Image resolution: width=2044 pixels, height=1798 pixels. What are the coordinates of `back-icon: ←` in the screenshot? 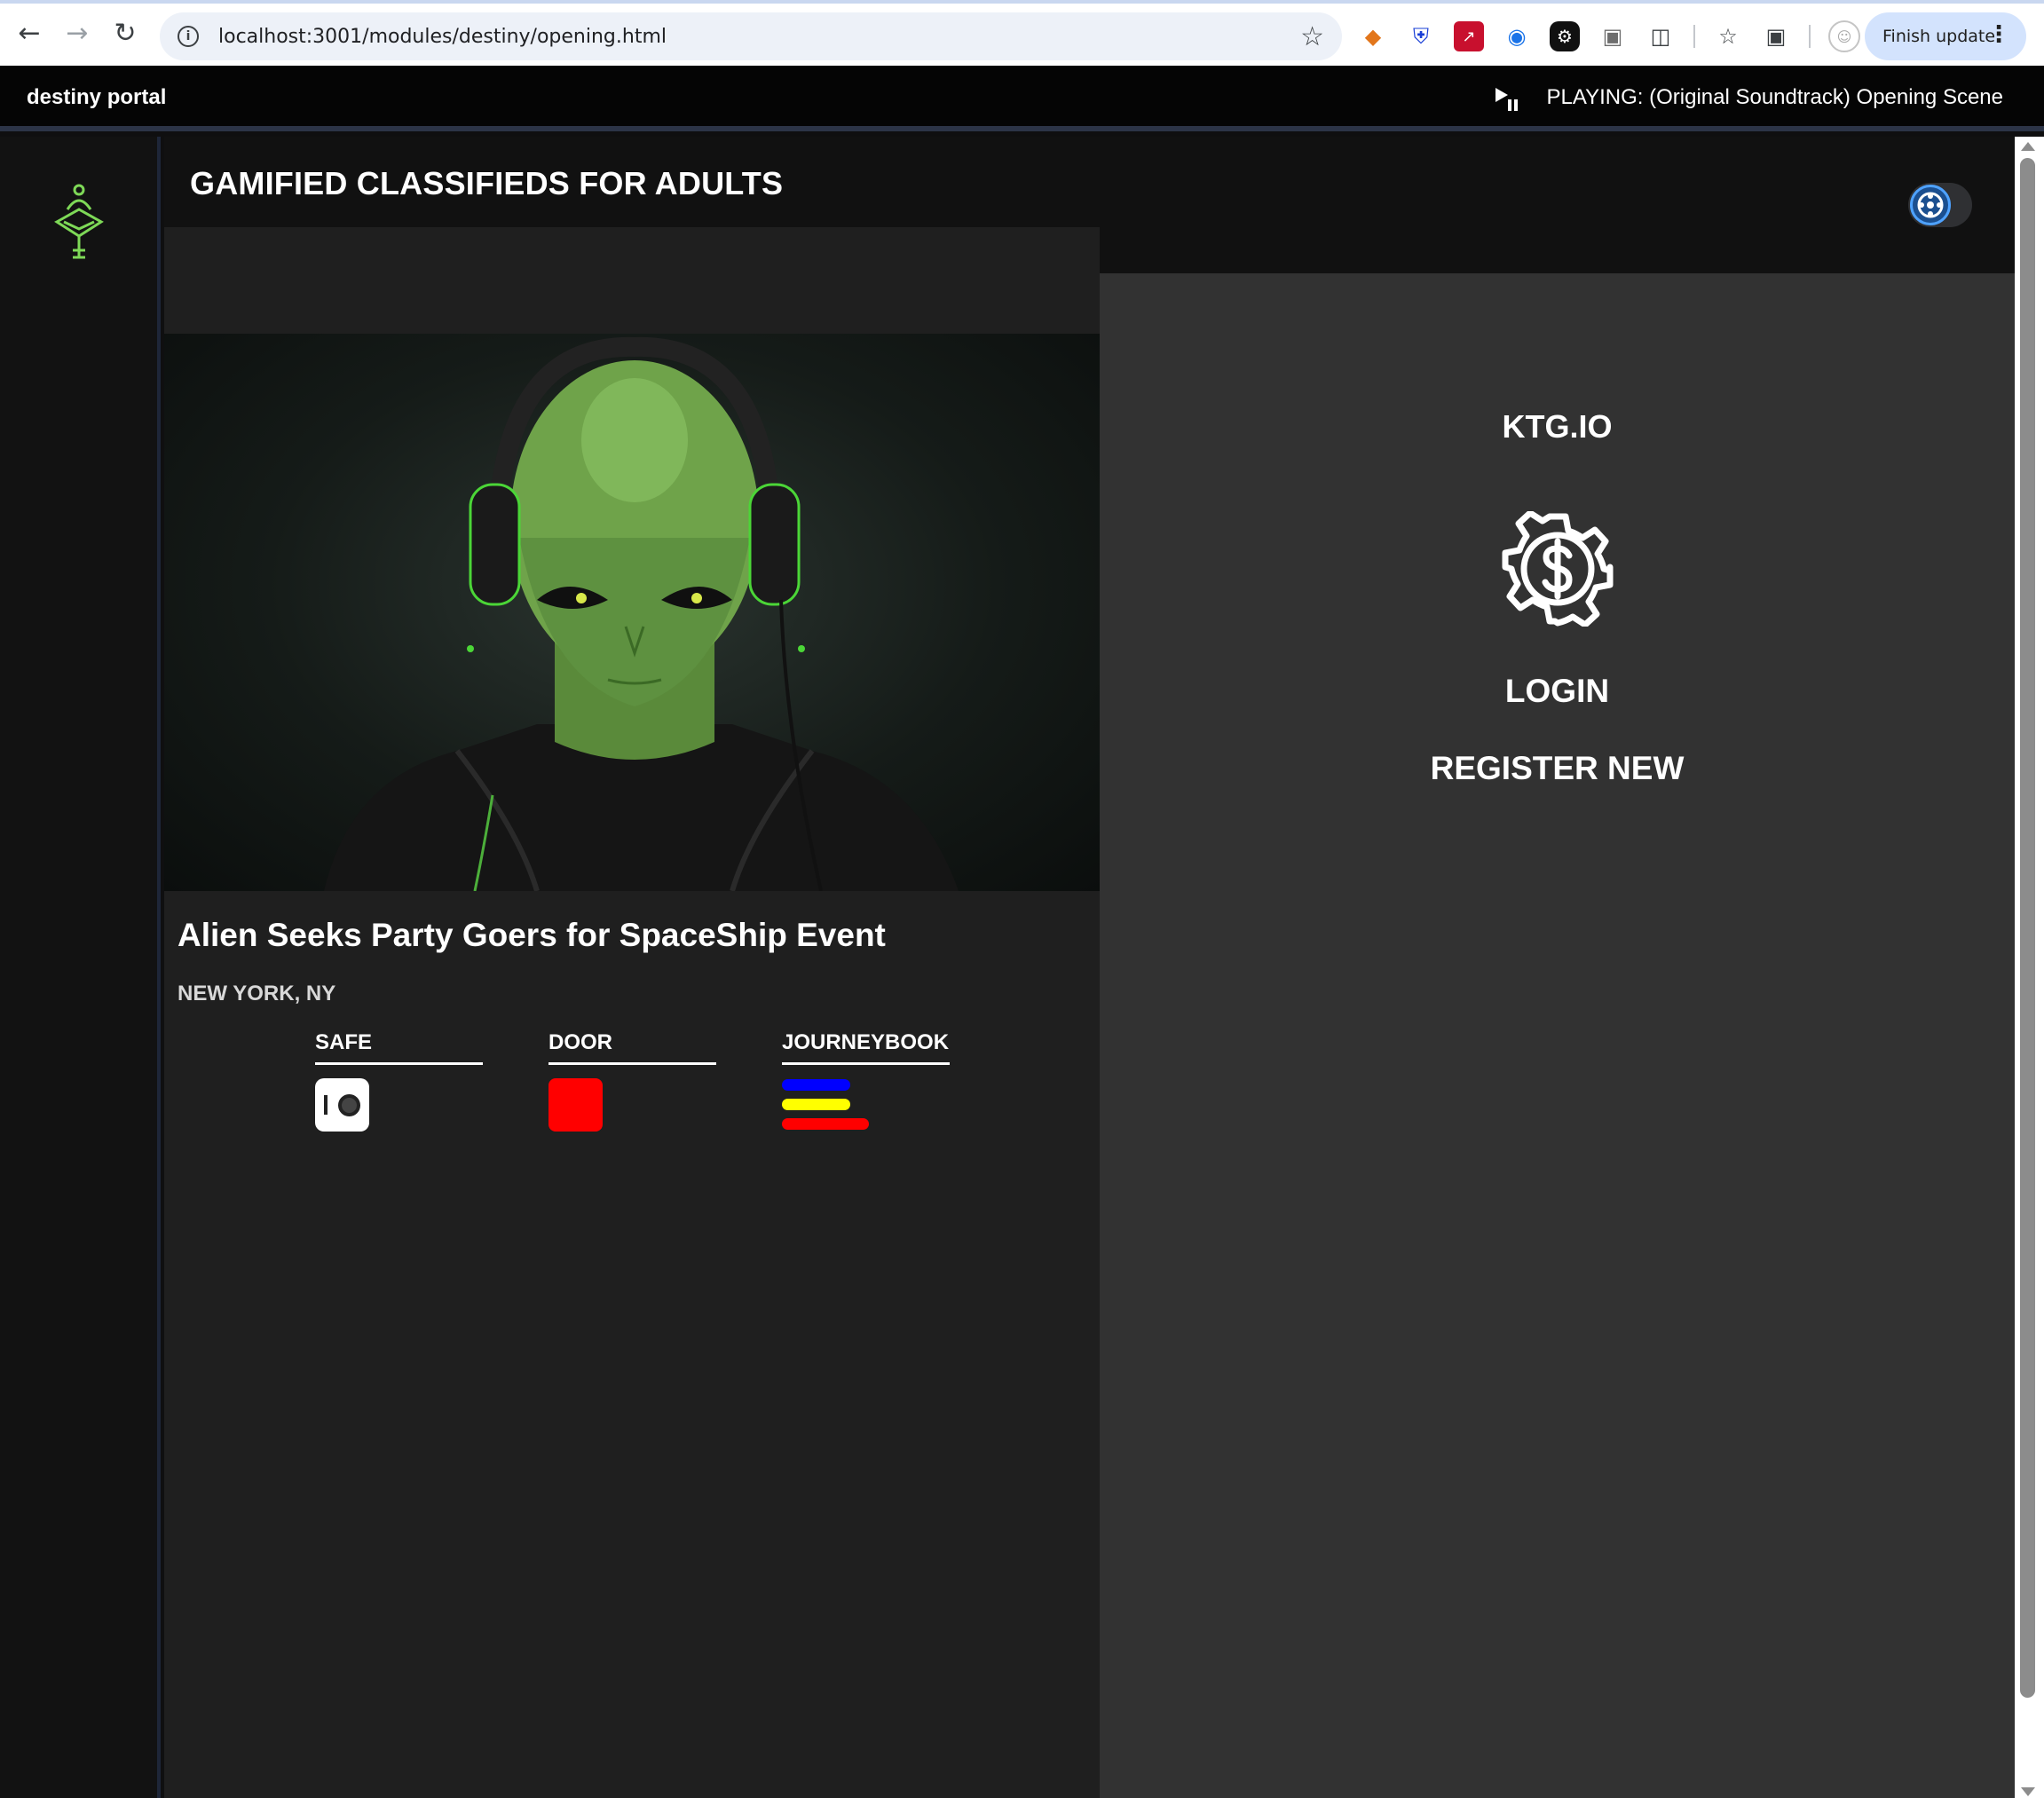 It's located at (29, 33).